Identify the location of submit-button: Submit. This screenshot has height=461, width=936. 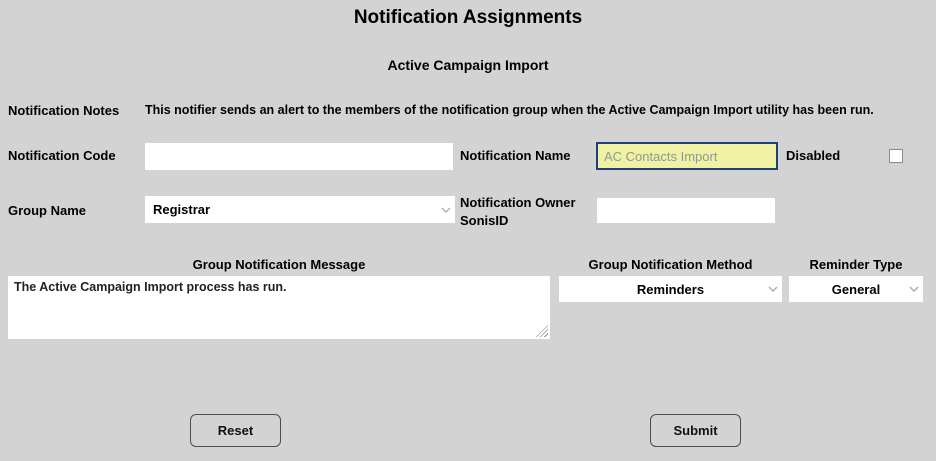
(695, 430).